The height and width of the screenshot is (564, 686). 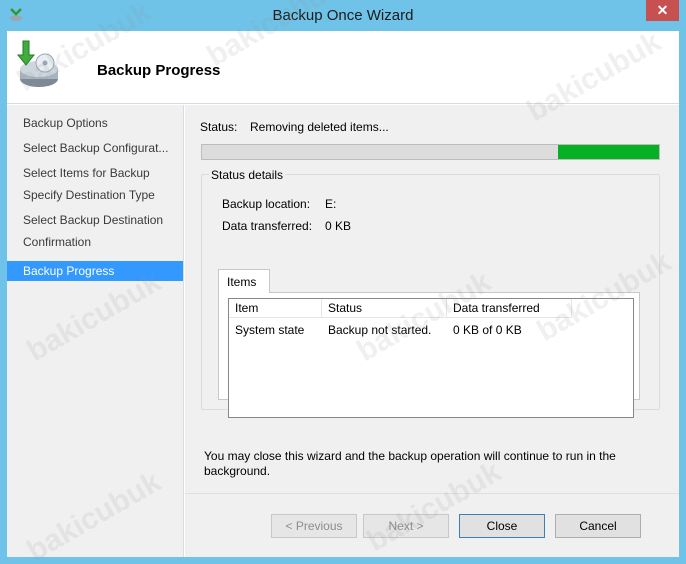 I want to click on column-header-status: Status, so click(x=384, y=308).